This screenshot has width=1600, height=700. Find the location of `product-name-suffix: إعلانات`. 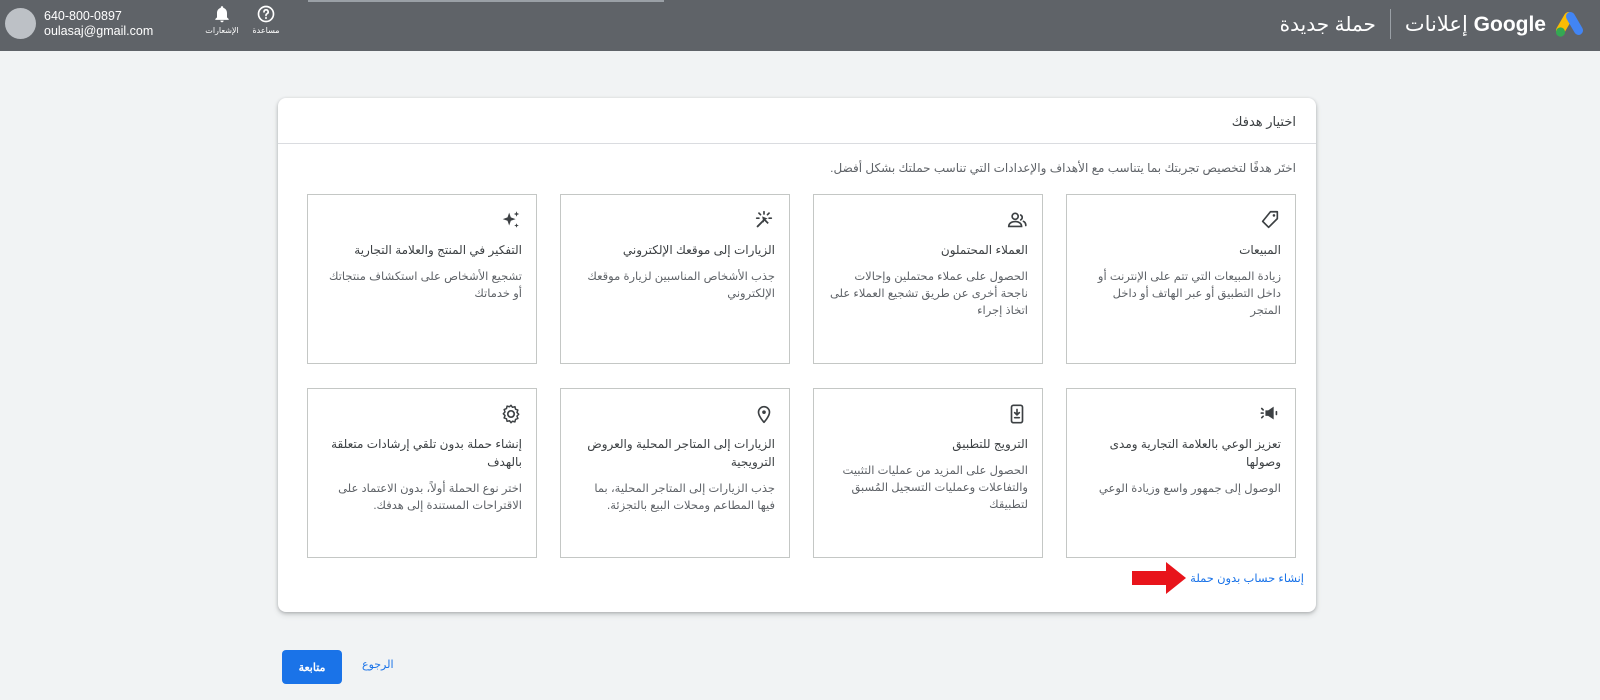

product-name-suffix: إعلانات is located at coordinates (1436, 24).